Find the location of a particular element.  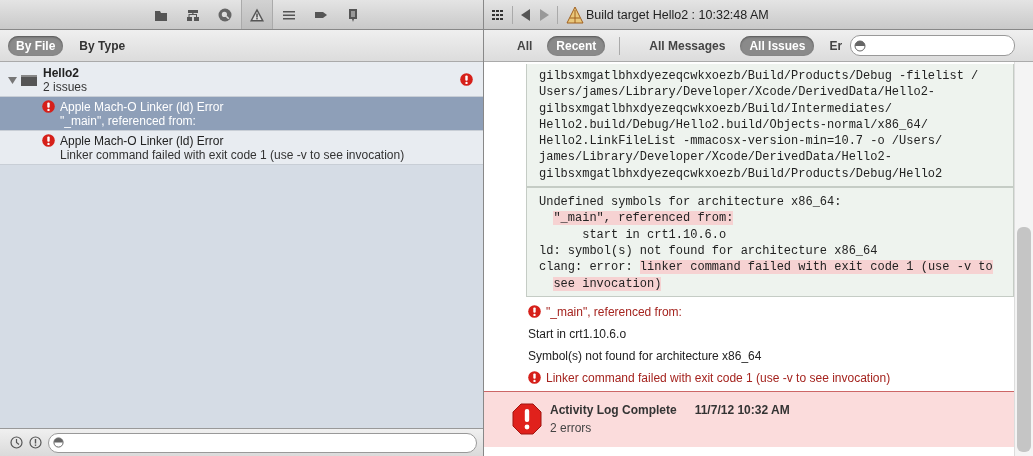

disclosure-triangle-icon is located at coordinates (12, 79).